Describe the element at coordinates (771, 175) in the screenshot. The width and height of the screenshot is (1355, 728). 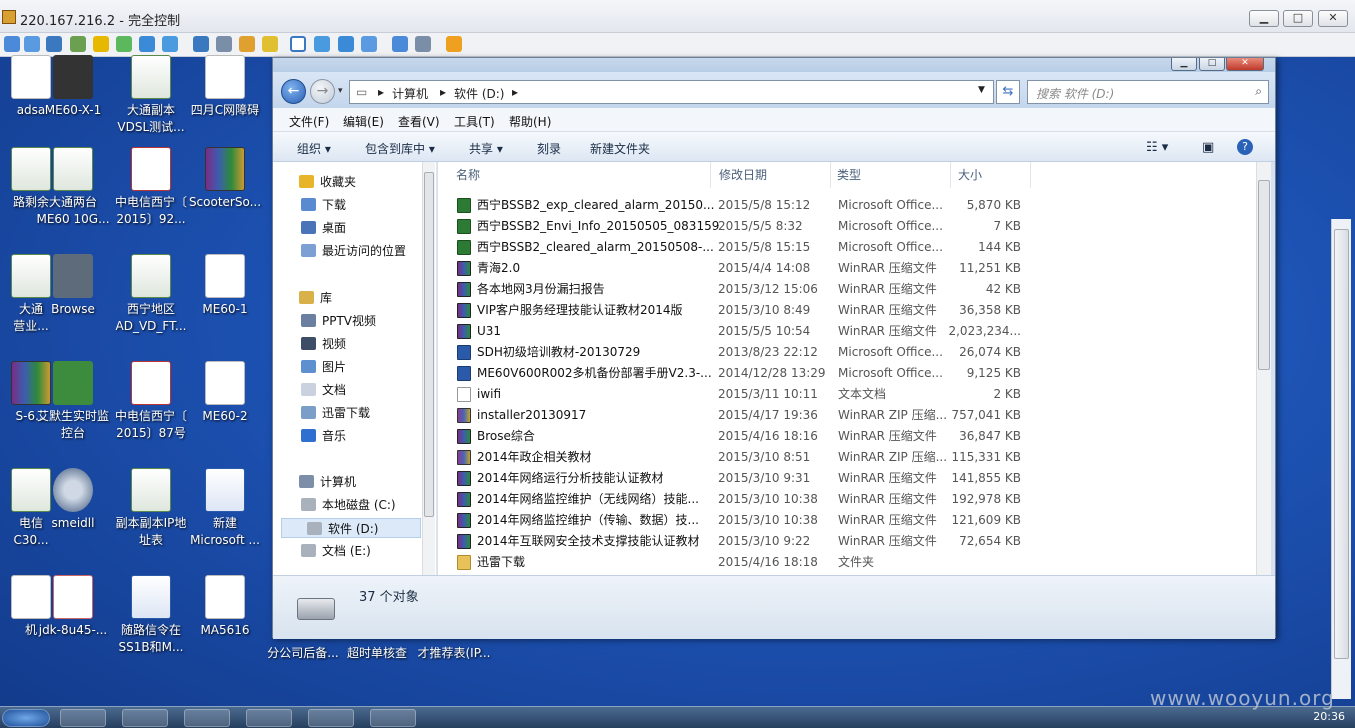
I see `column-date: 修改日期` at that location.